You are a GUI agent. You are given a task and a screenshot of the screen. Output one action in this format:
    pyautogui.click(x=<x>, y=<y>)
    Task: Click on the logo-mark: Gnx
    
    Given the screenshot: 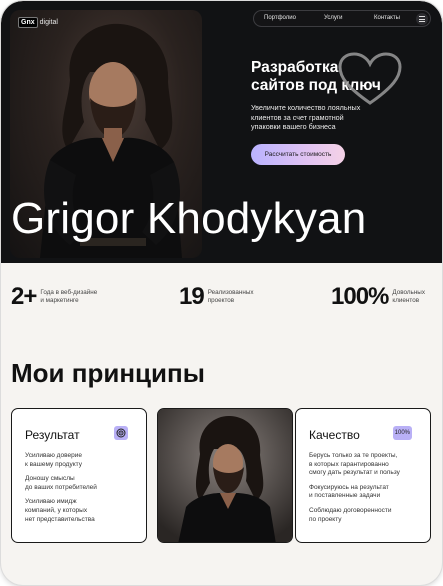 What is the action you would take?
    pyautogui.click(x=28, y=22)
    